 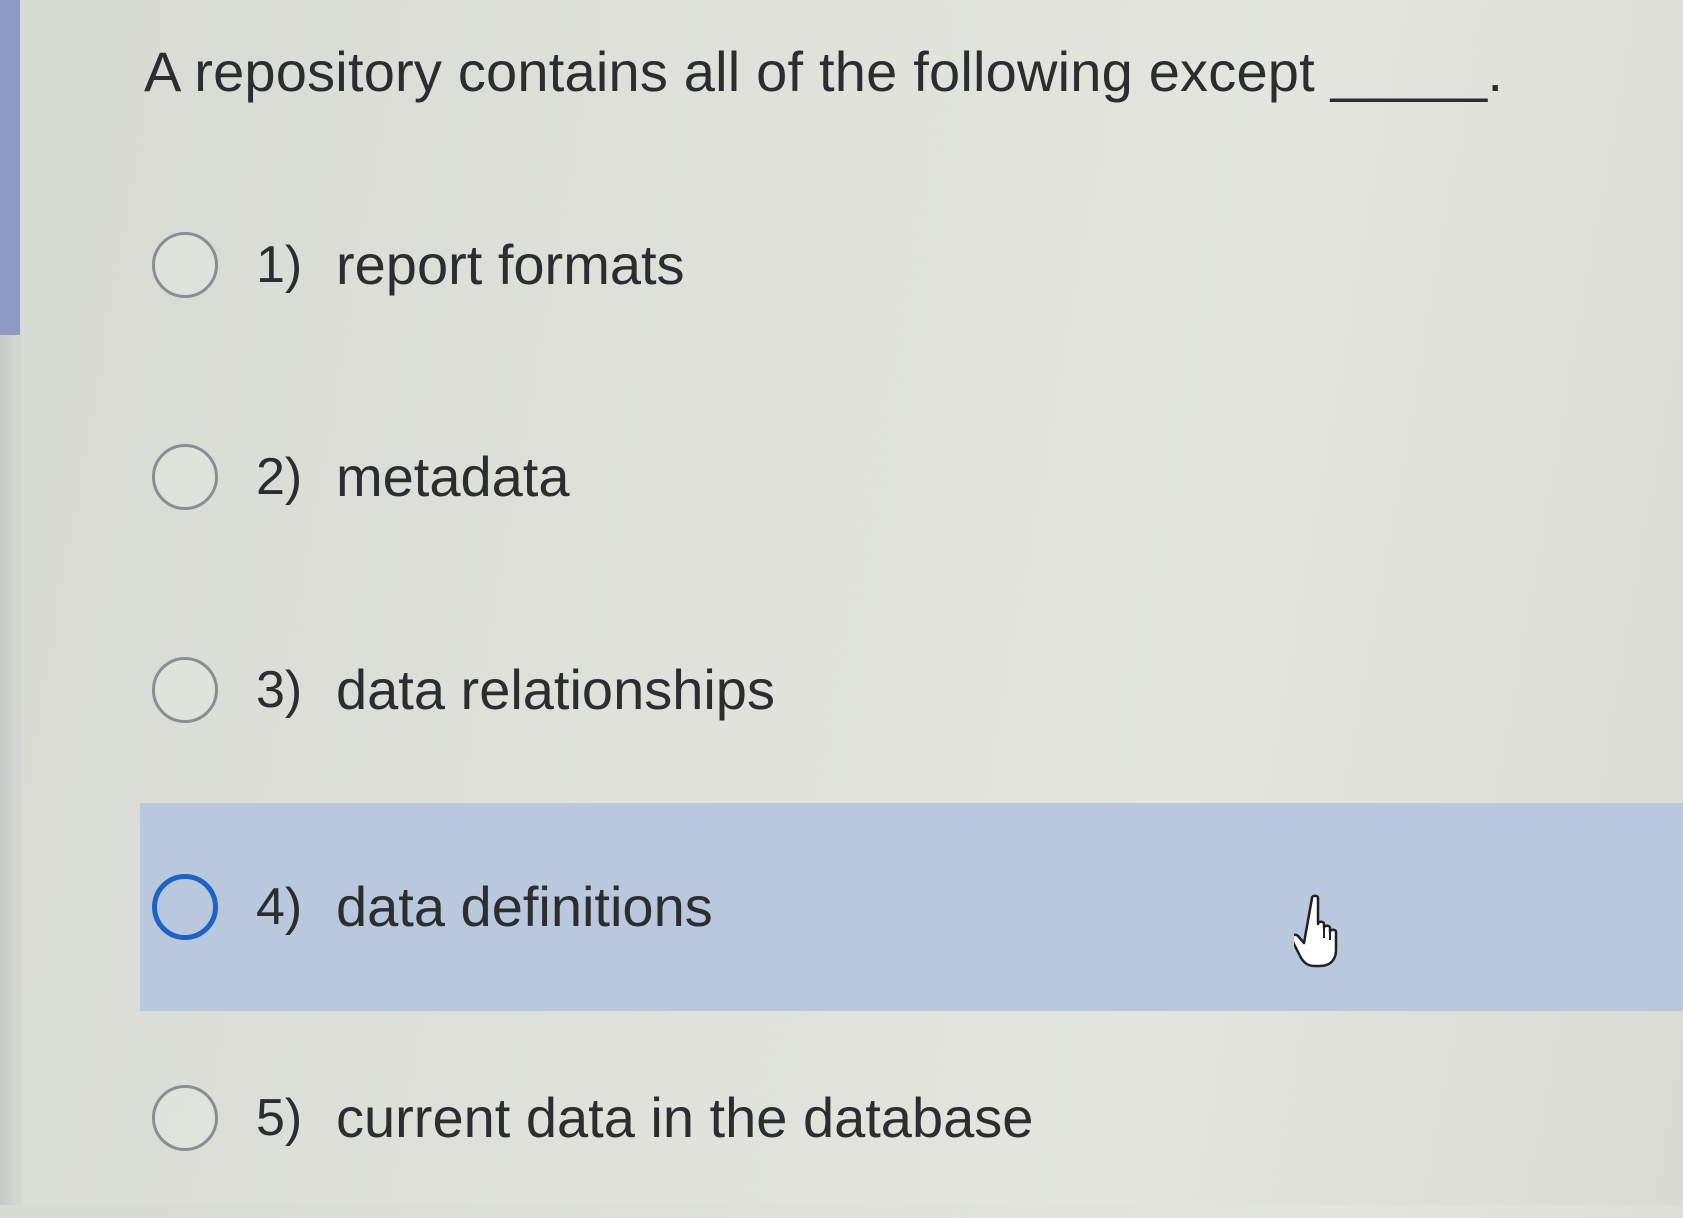 I want to click on option-number: 5), so click(x=279, y=1118).